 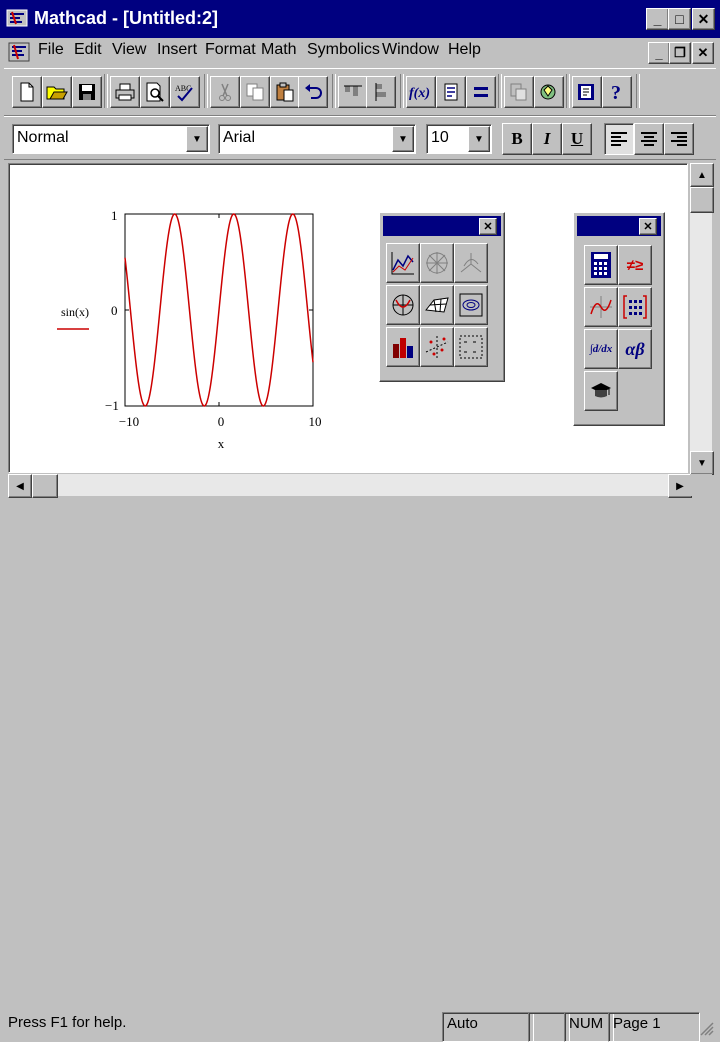 What do you see at coordinates (27, 92) in the screenshot?
I see `new-icon` at bounding box center [27, 92].